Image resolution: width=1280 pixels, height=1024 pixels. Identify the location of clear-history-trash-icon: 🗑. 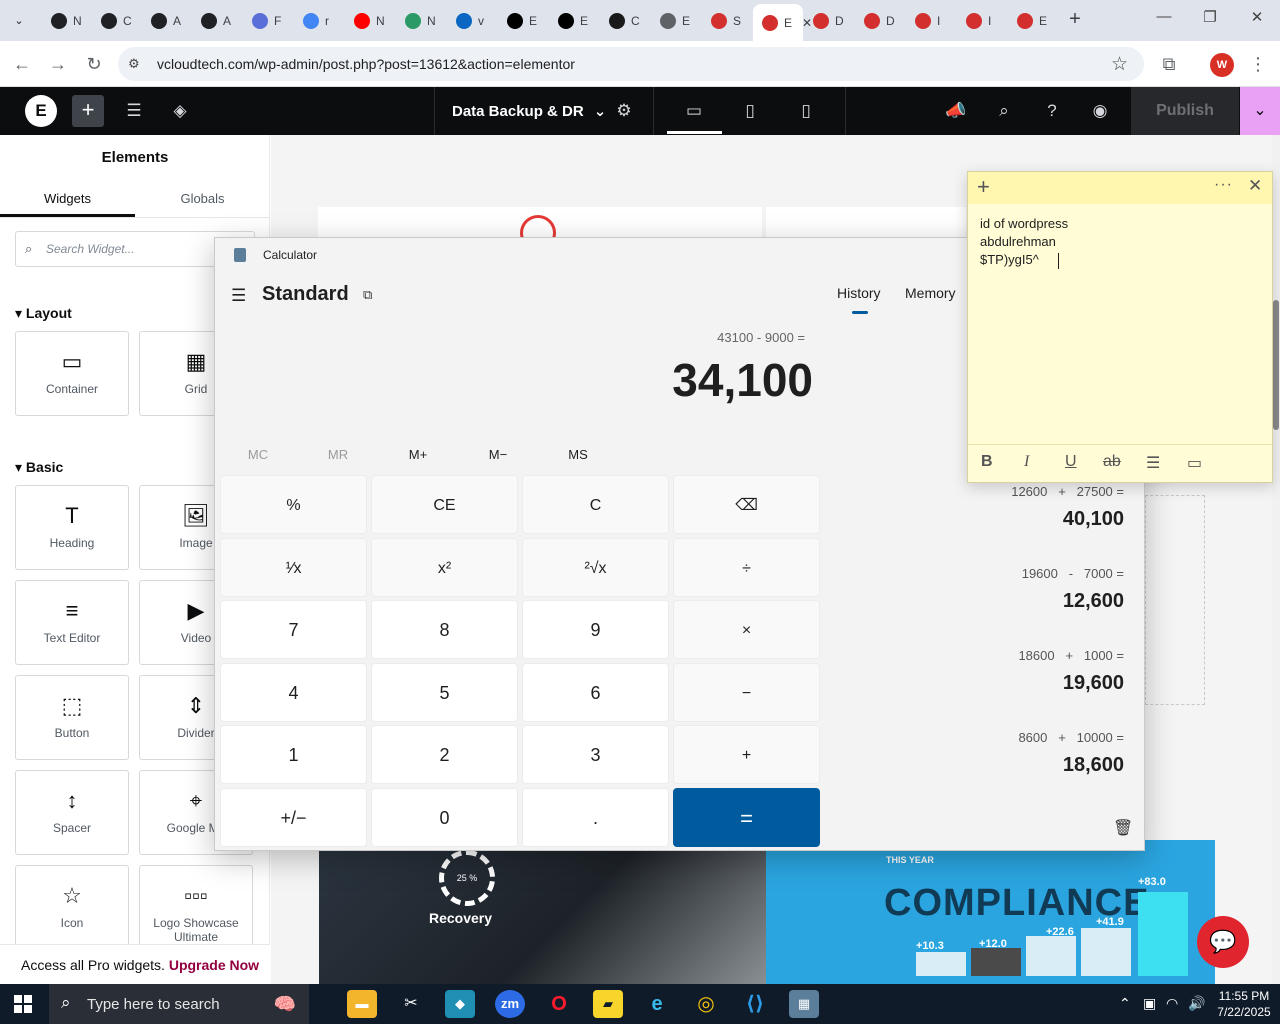
(1123, 828).